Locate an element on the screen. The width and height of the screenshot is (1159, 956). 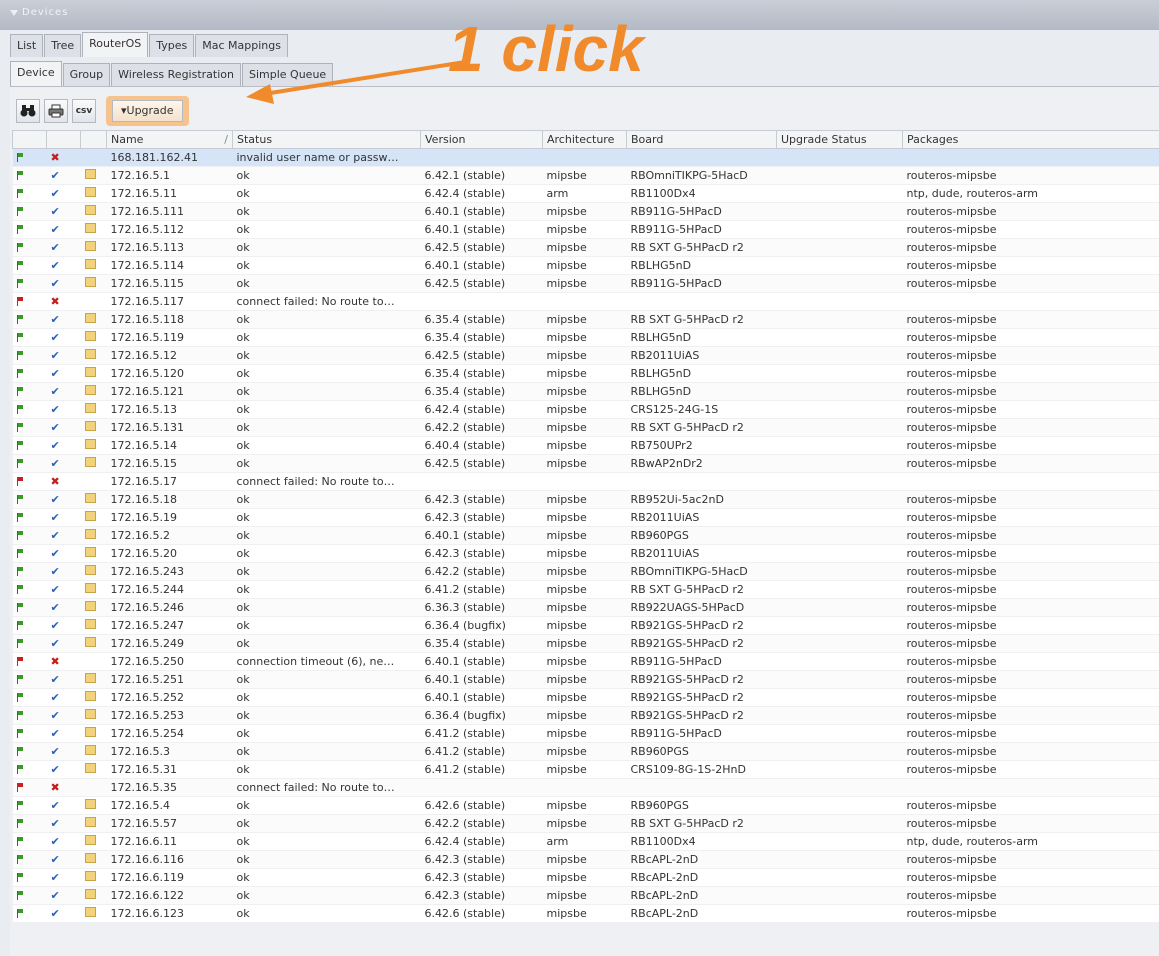
collapse-triangle-icon is located at coordinates (14, 13).